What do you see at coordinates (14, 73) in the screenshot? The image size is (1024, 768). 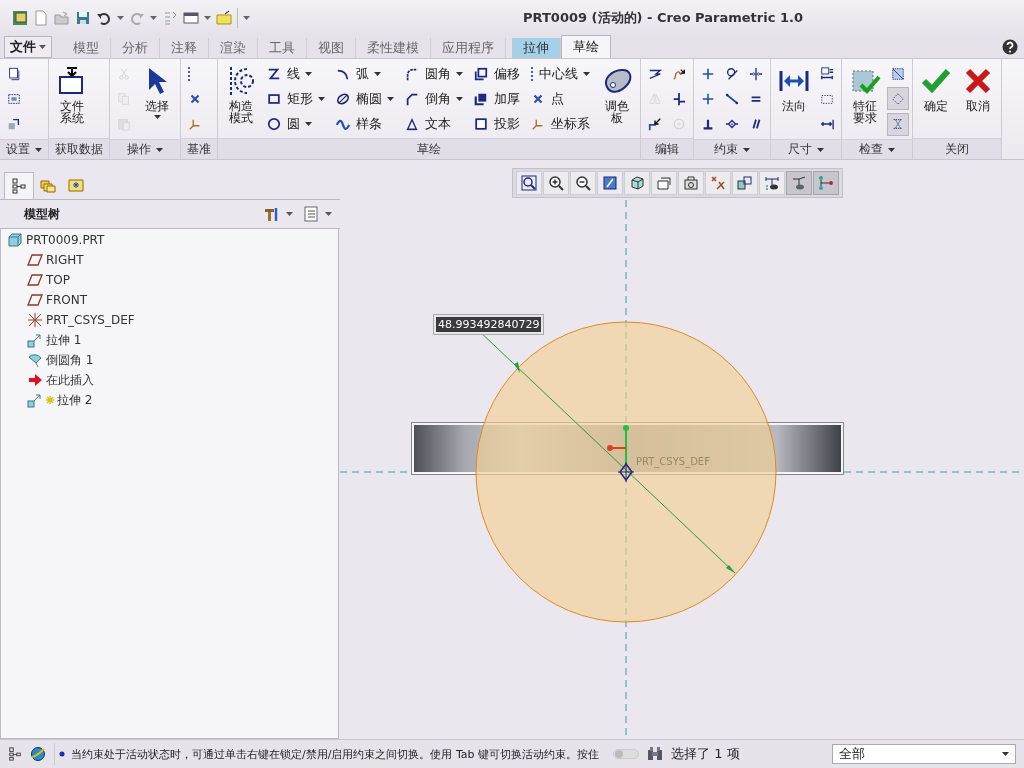 I see `pages-icon` at bounding box center [14, 73].